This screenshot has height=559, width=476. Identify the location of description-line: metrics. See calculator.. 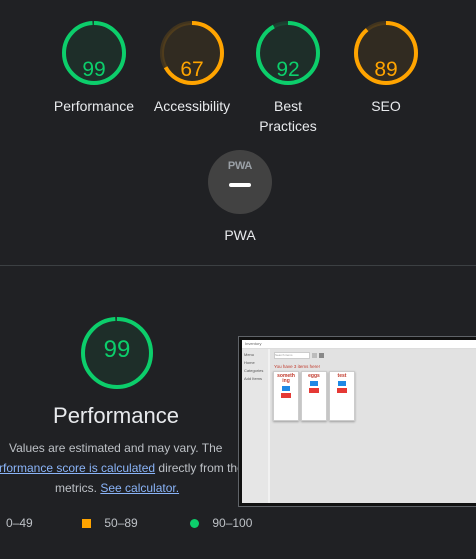
(150, 488).